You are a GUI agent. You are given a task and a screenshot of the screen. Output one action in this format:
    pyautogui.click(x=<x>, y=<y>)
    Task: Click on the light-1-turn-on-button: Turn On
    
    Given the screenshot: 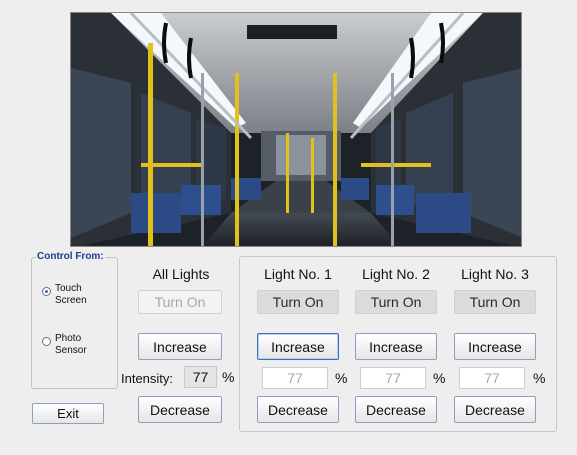 What is the action you would take?
    pyautogui.click(x=298, y=302)
    